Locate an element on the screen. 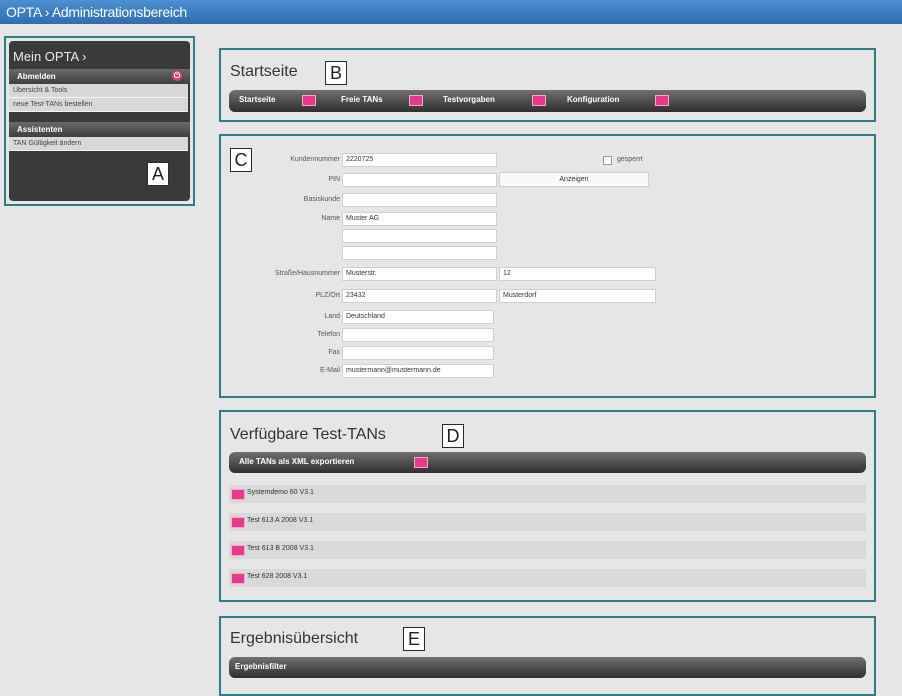 This screenshot has width=902, height=696. tan-list-item: Test 613 B 2008 V3.1 is located at coordinates (547, 550).